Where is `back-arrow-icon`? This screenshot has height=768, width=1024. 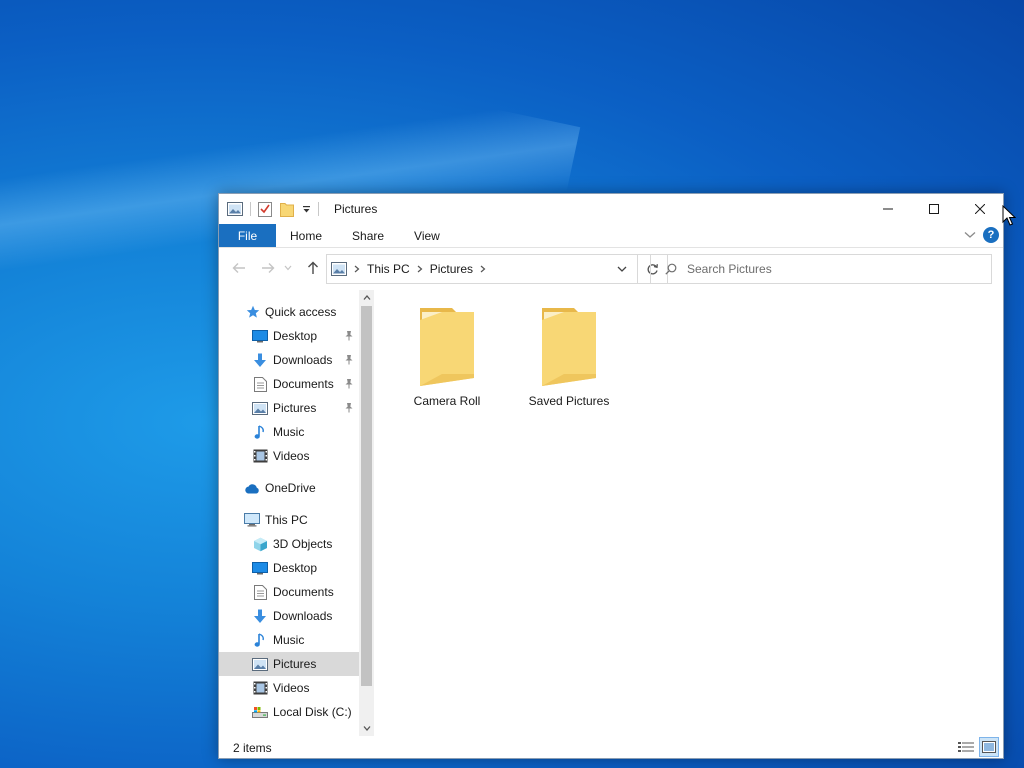 back-arrow-icon is located at coordinates (238, 268).